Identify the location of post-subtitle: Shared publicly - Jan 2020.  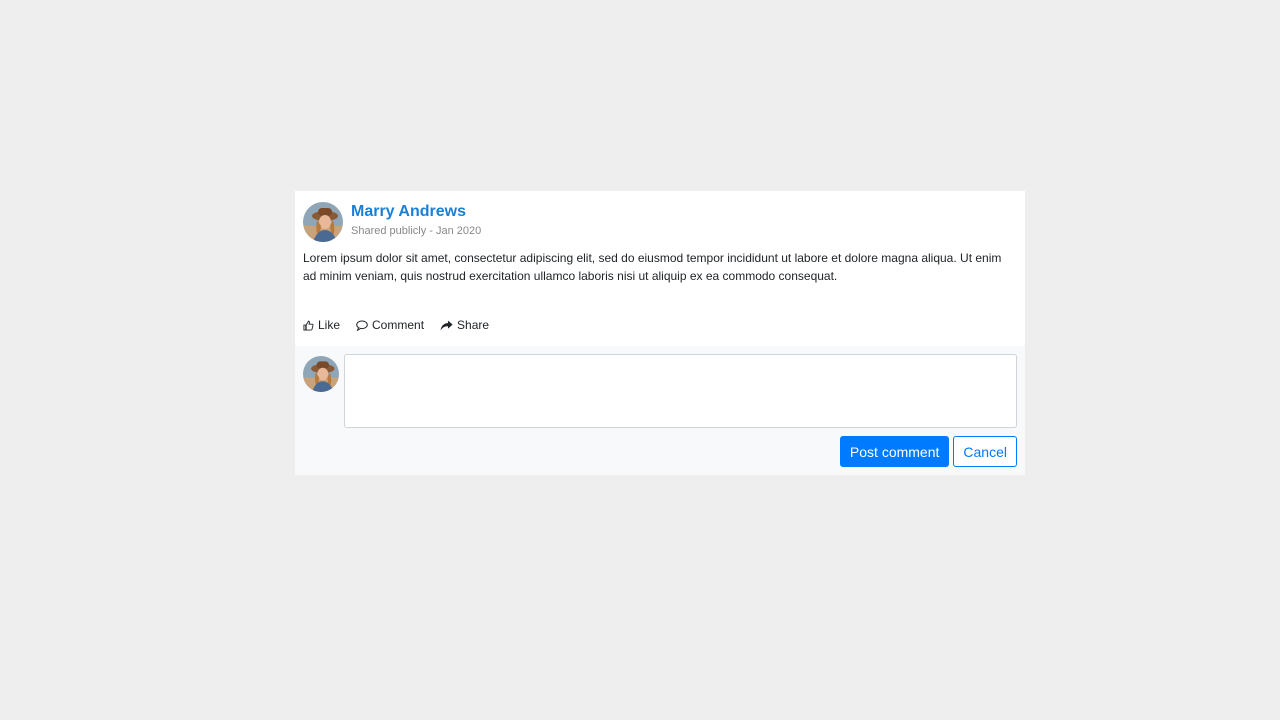
(416, 231).